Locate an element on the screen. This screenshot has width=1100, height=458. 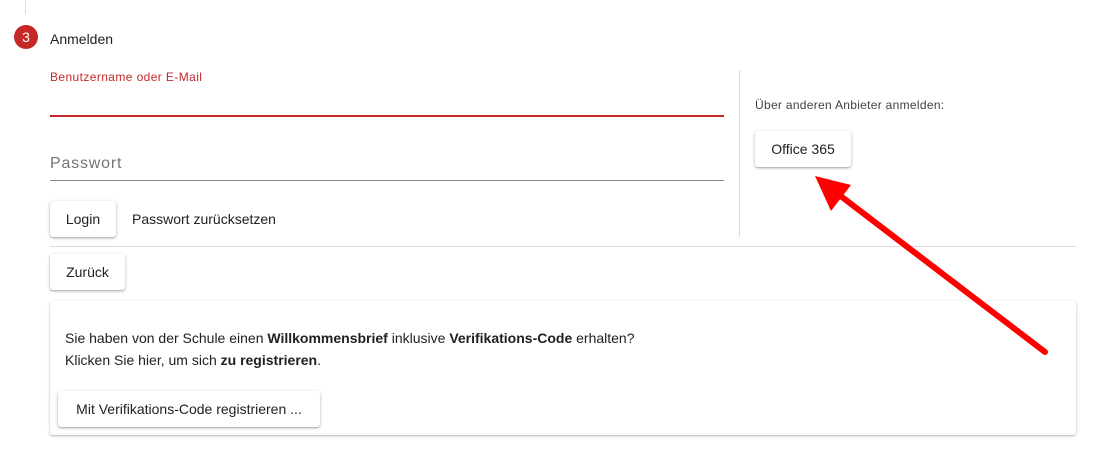
password-field-underline is located at coordinates (387, 180).